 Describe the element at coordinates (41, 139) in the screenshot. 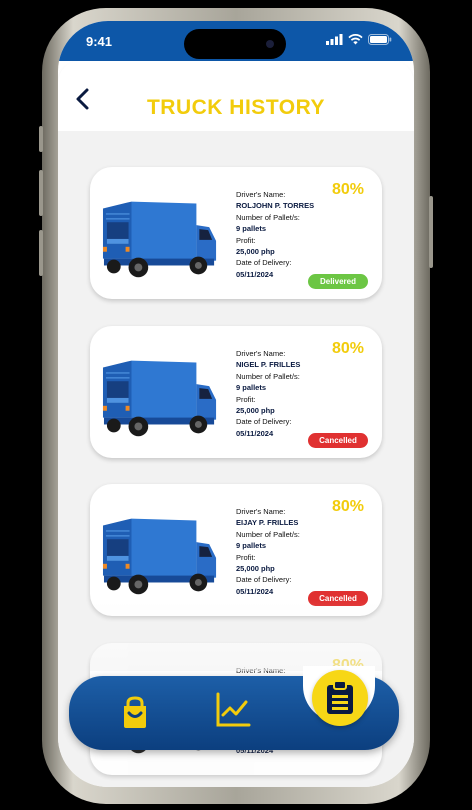

I see `mute-switch` at that location.